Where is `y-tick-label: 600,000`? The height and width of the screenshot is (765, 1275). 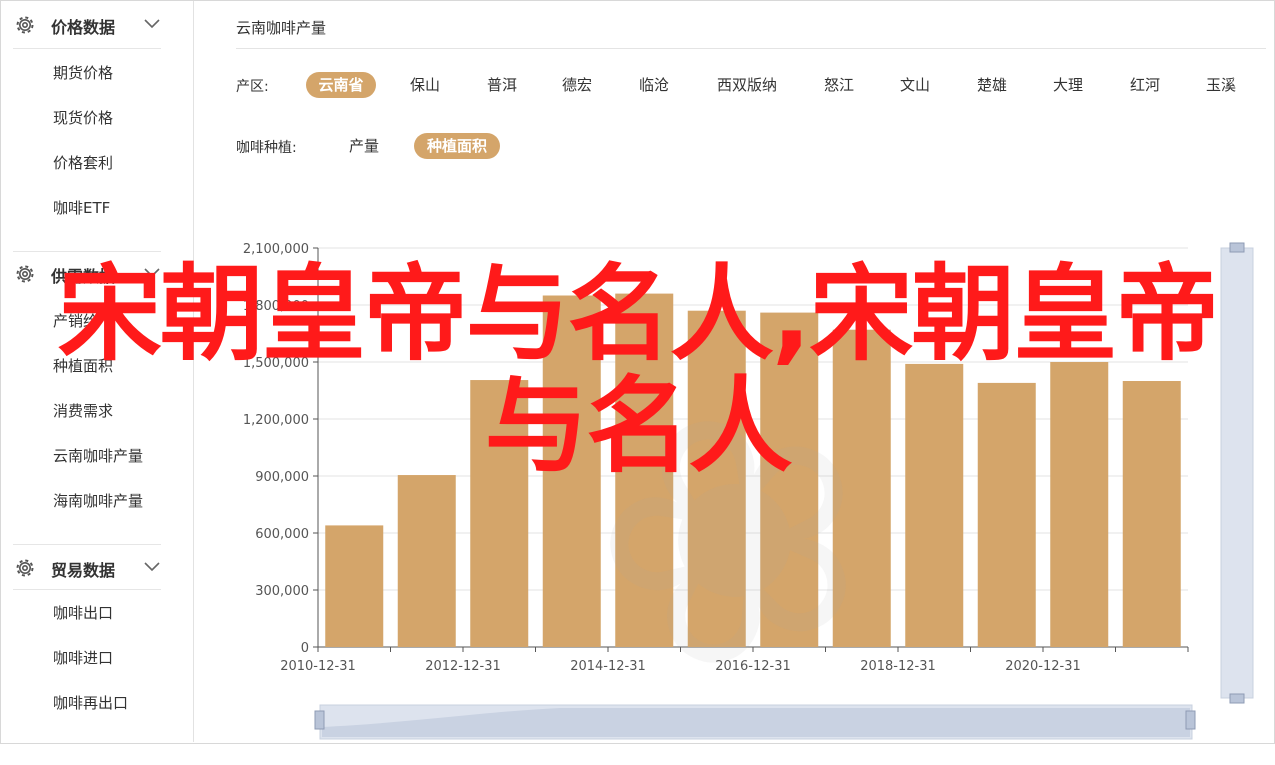 y-tick-label: 600,000 is located at coordinates (282, 534).